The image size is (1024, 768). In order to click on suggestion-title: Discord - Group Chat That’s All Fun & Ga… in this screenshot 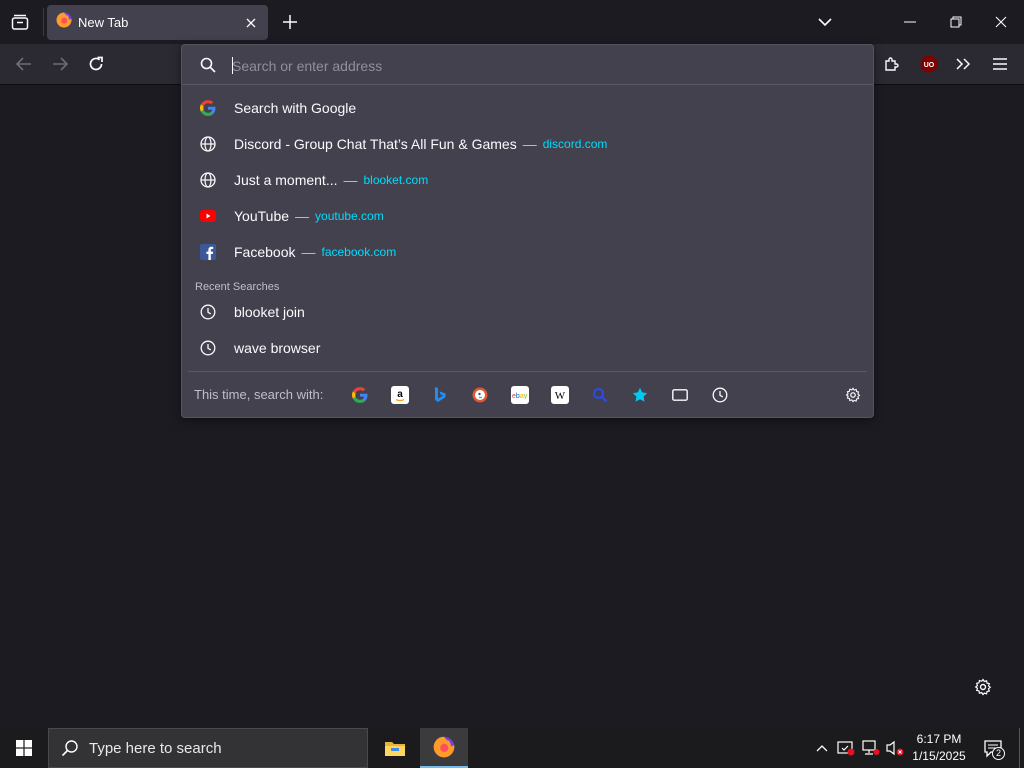, I will do `click(375, 144)`.